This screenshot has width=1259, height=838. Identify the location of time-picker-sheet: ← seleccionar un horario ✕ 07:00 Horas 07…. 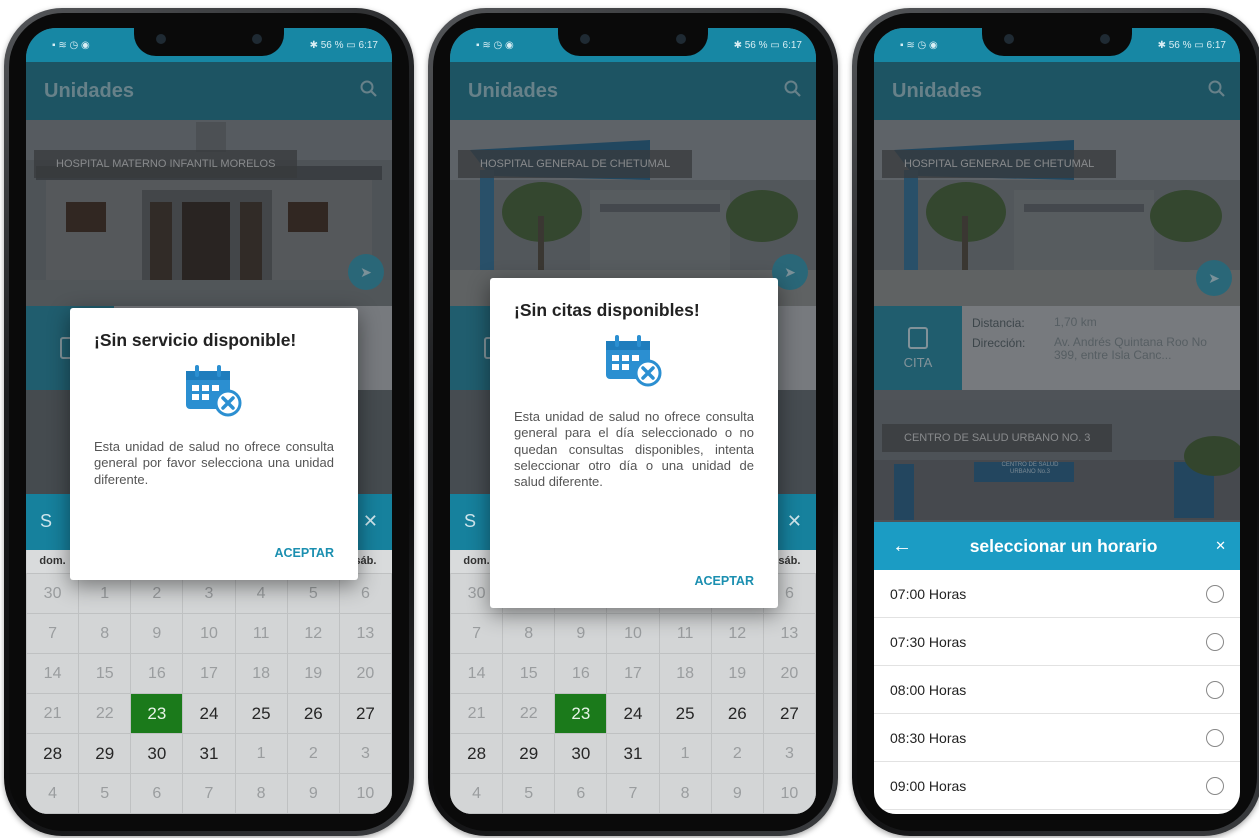
(1057, 668).